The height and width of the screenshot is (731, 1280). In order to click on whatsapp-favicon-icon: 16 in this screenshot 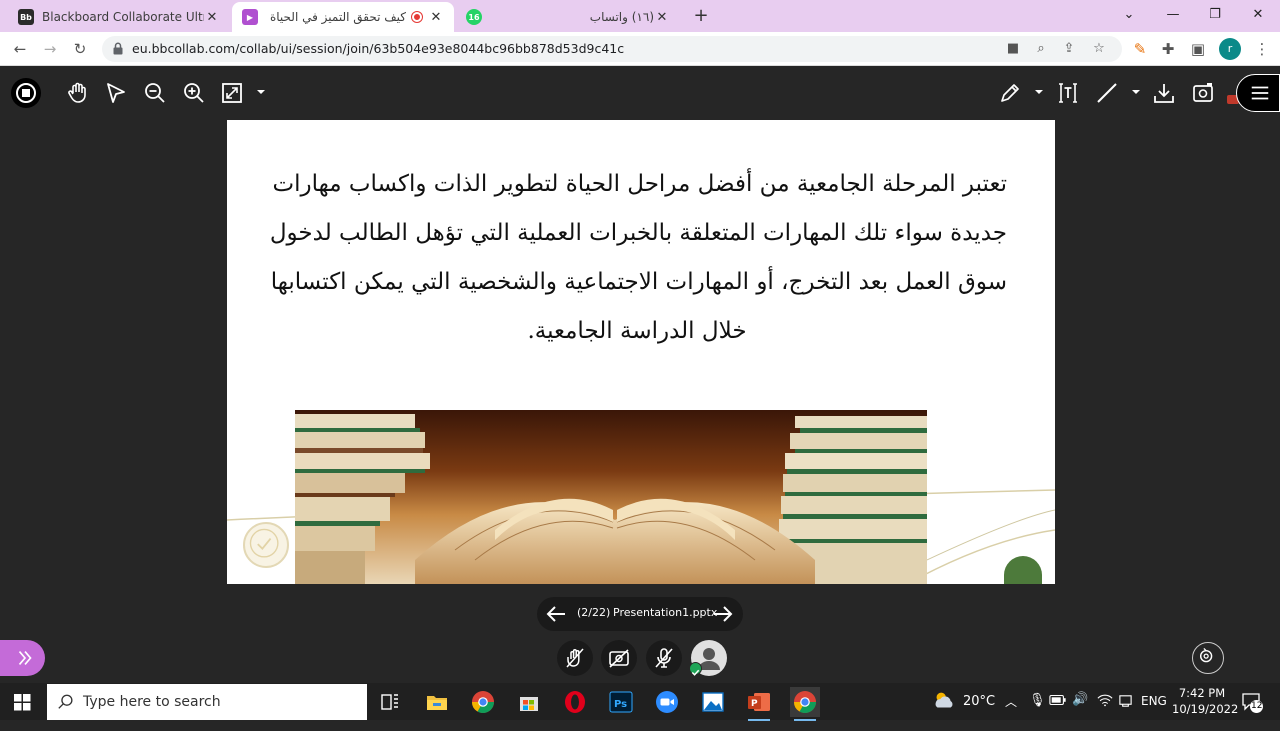, I will do `click(474, 17)`.